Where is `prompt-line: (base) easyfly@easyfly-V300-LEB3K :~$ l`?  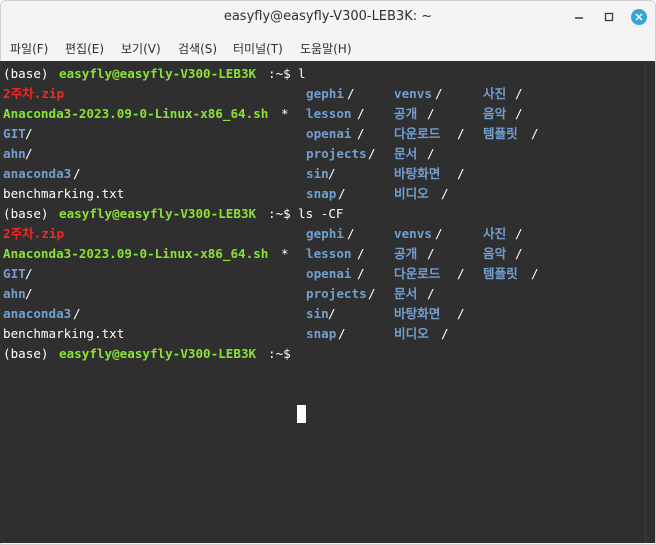 prompt-line: (base) easyfly@easyfly-V300-LEB3K :~$ l is located at coordinates (154, 74).